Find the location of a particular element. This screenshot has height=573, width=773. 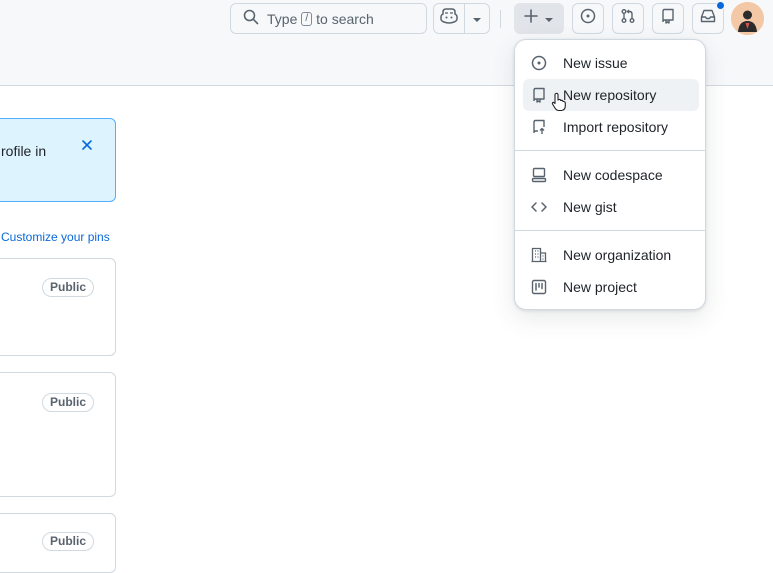

copilot-button is located at coordinates (449, 18).